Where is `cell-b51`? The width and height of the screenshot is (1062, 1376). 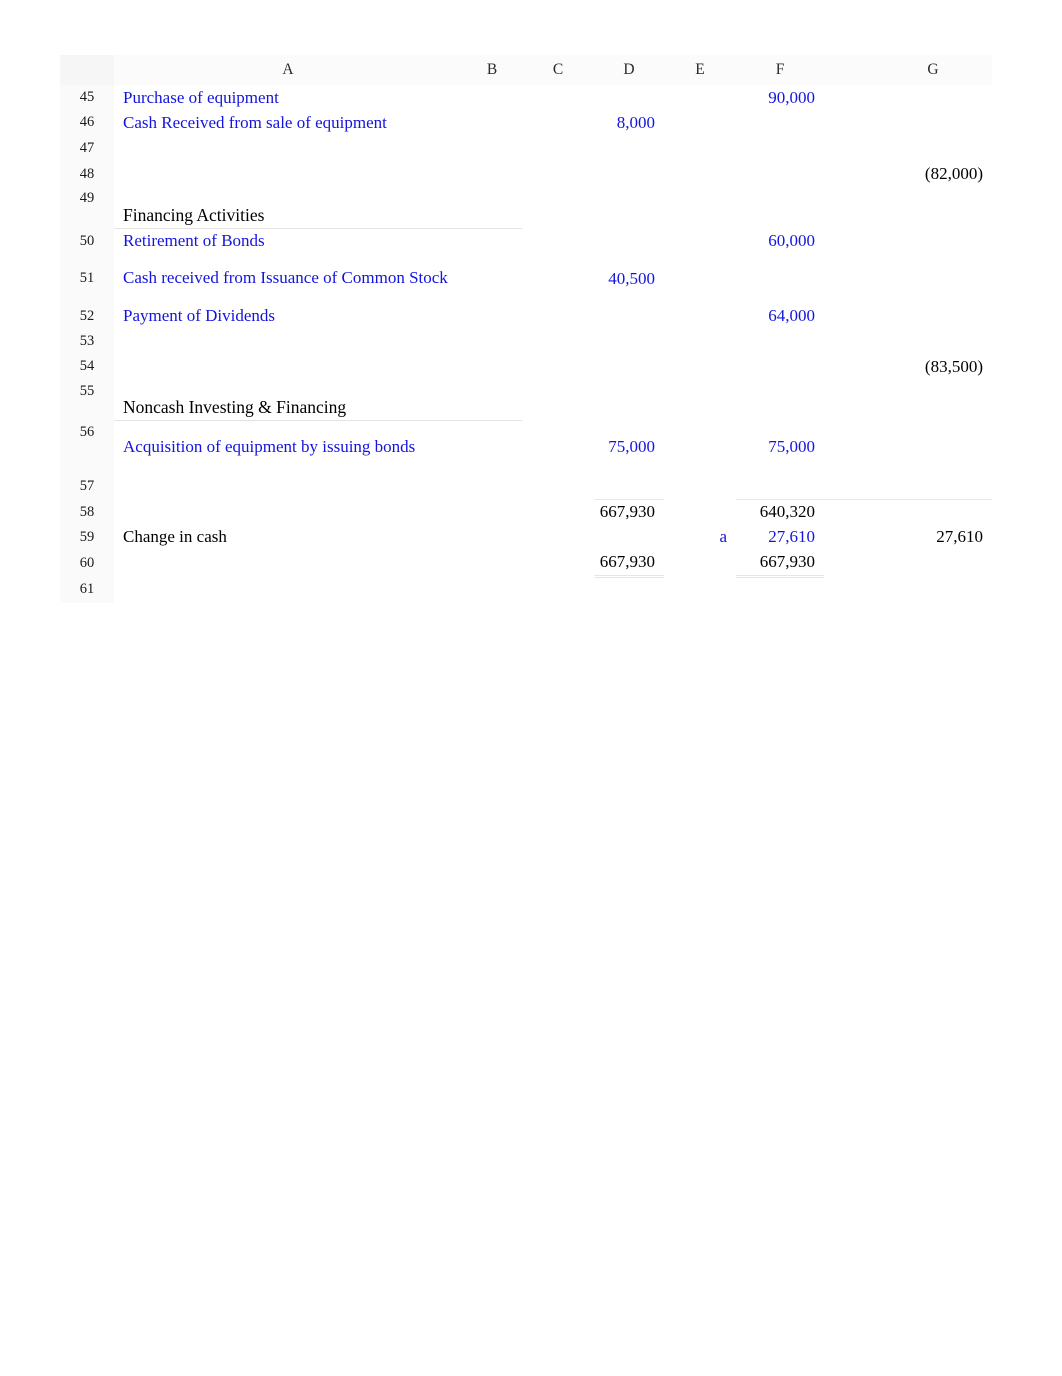 cell-b51 is located at coordinates (492, 278).